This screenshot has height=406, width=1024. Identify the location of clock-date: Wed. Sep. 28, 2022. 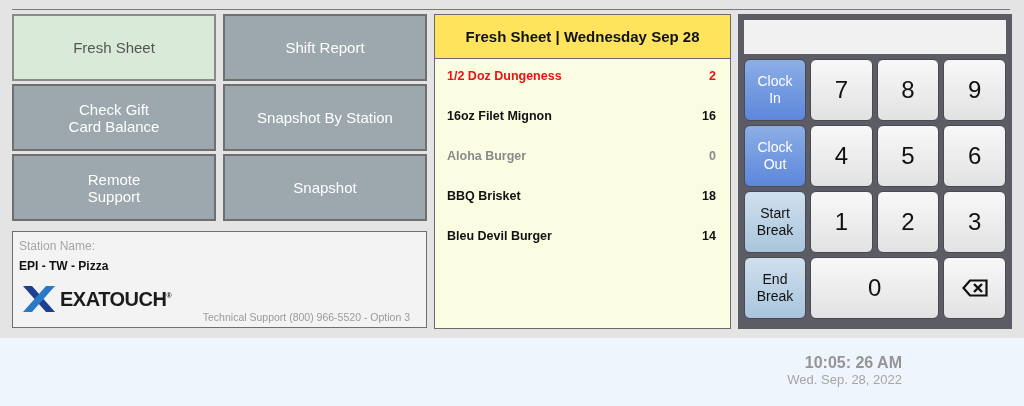
(844, 379).